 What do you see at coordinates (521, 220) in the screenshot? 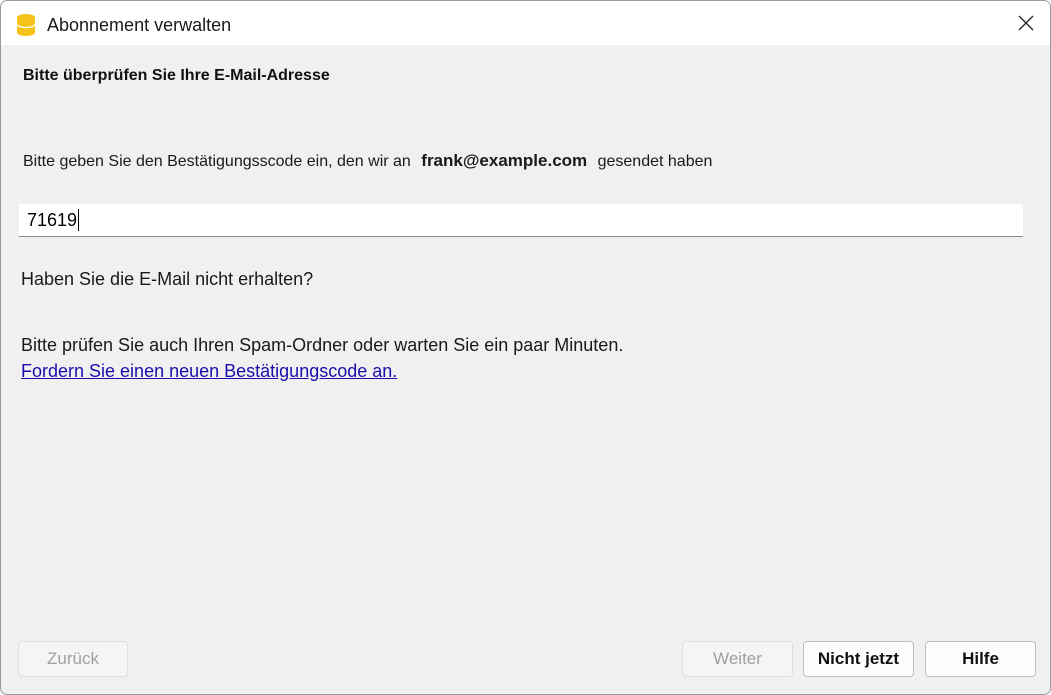
I see `verification-code-input: 71619` at bounding box center [521, 220].